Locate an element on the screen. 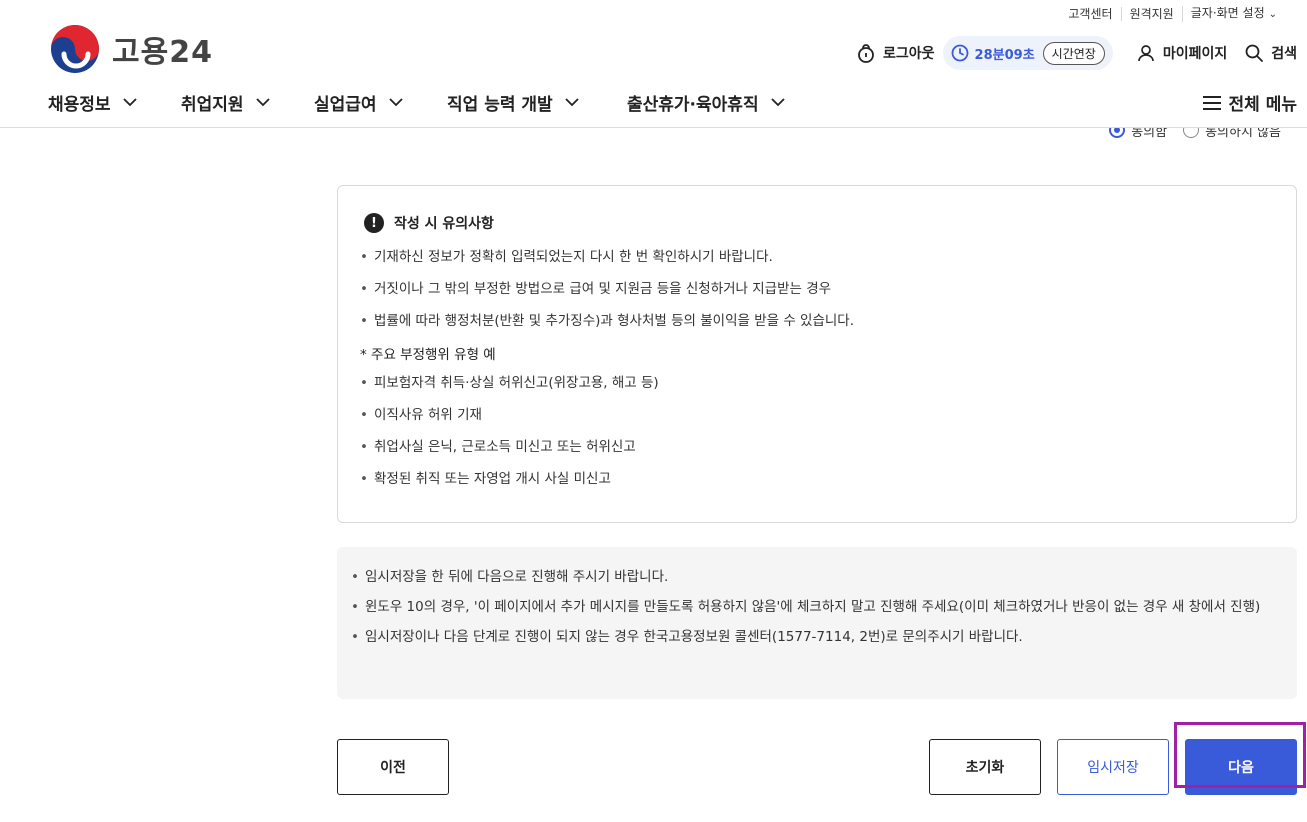  chevron-down-icon: ⌄ is located at coordinates (1272, 14).